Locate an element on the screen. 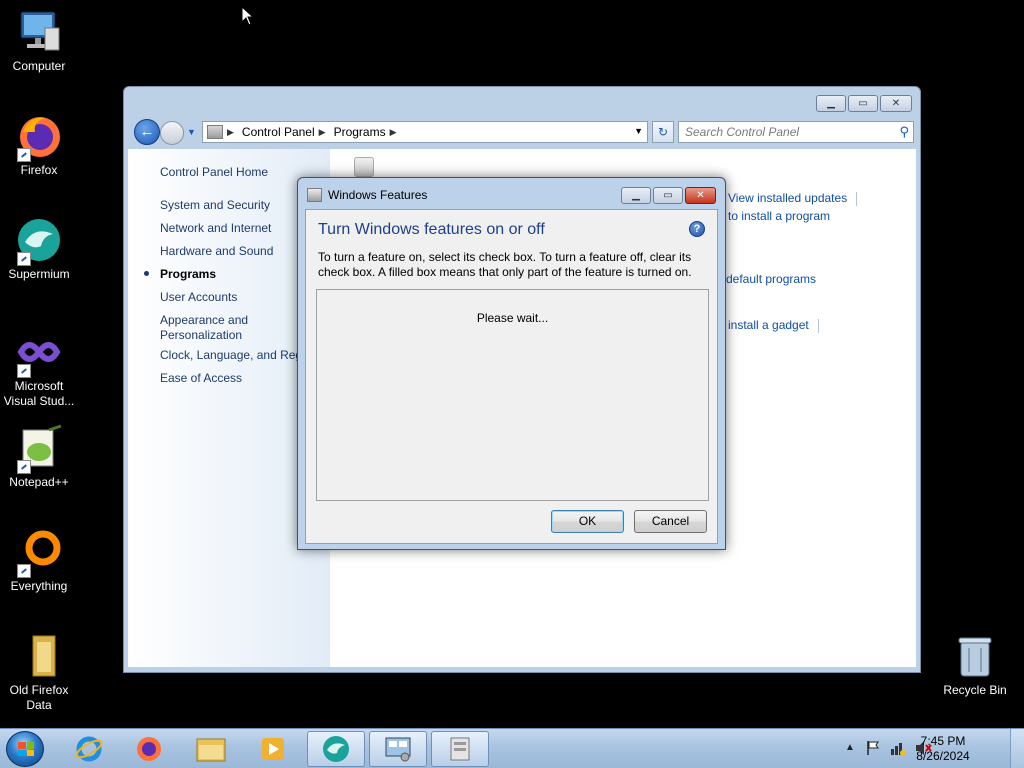 The image size is (1024, 768). sidebar-item-network: Network and Internet is located at coordinates (215, 228).